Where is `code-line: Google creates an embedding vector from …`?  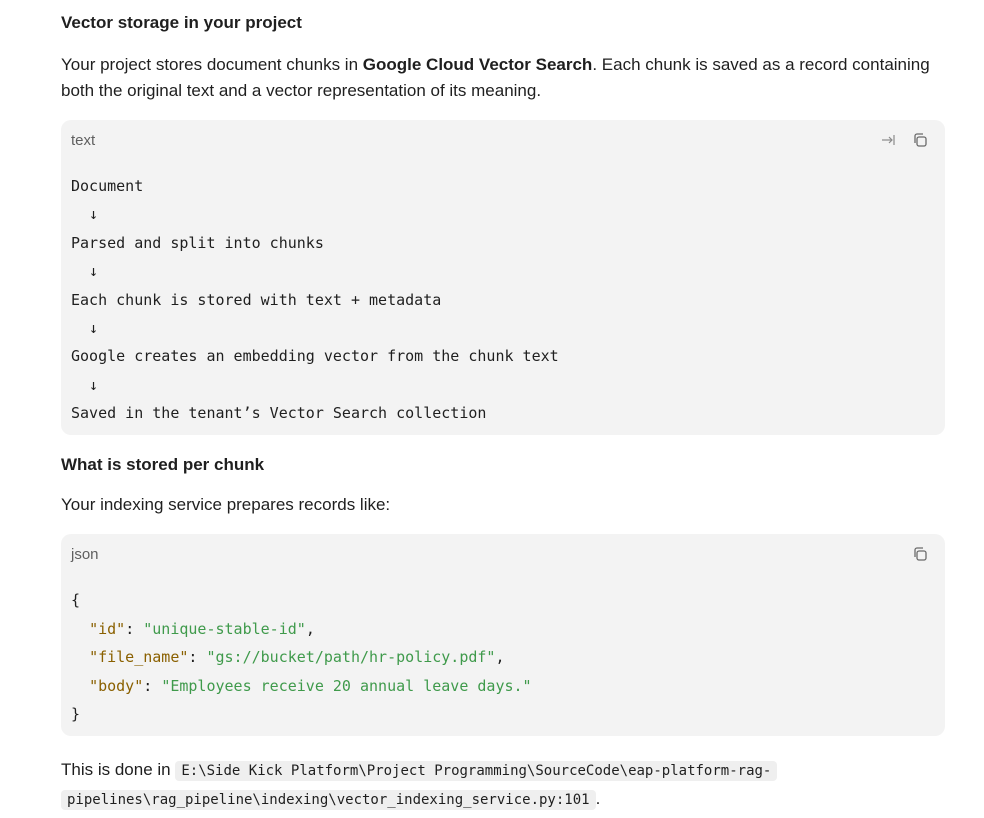
code-line: Google creates an embedding vector from … is located at coordinates (315, 356).